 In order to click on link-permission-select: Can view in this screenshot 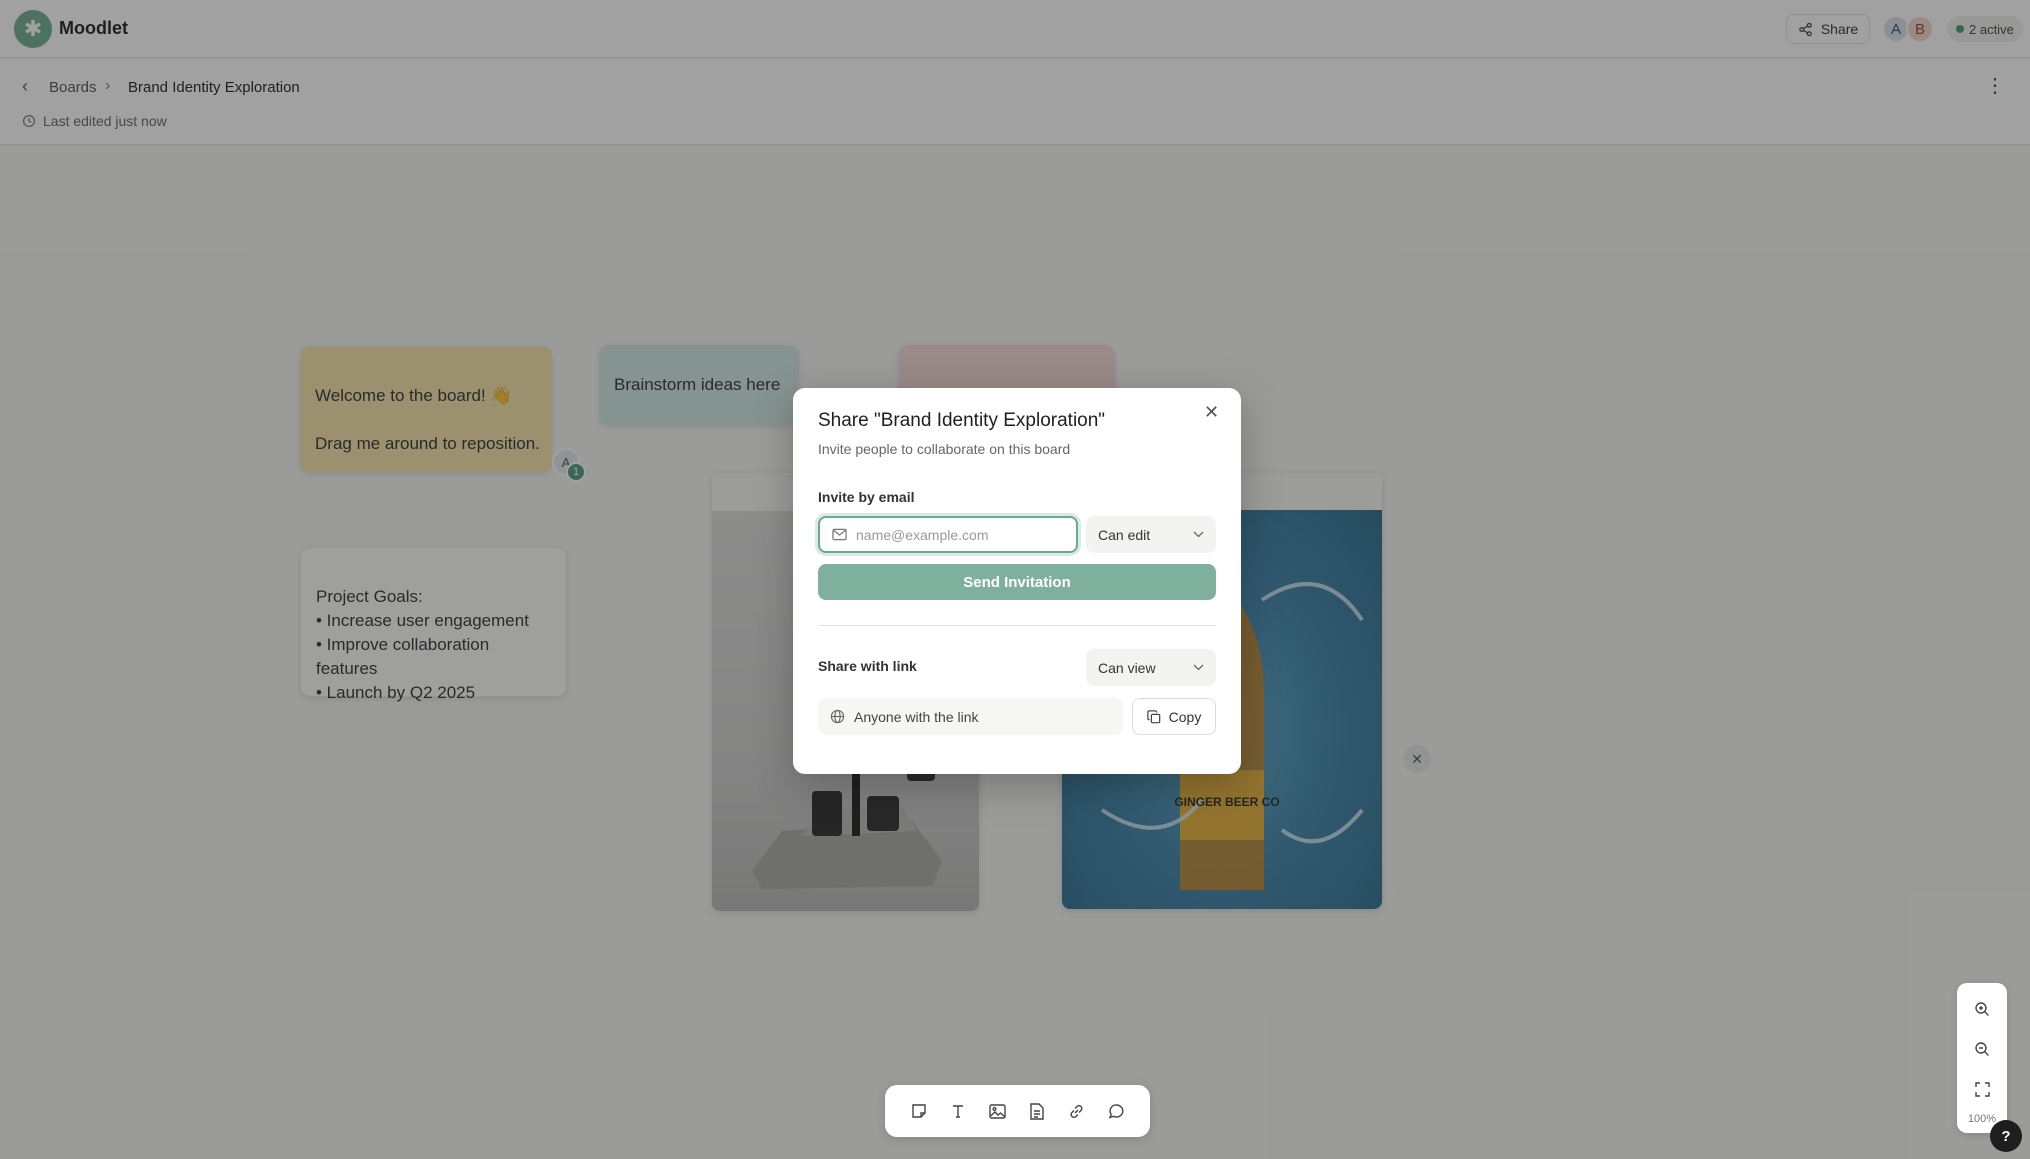, I will do `click(1151, 667)`.